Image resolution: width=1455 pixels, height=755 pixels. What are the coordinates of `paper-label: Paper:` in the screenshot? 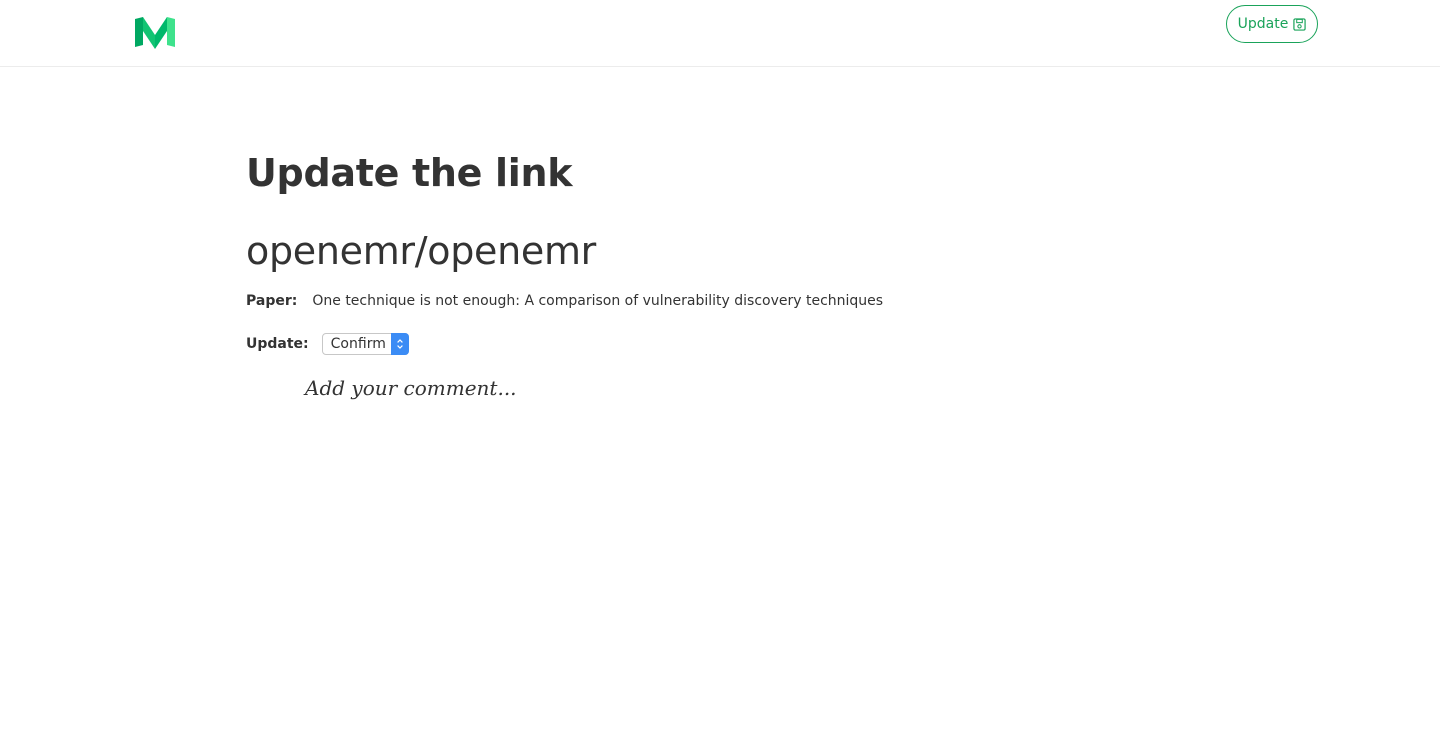 It's located at (272, 301).